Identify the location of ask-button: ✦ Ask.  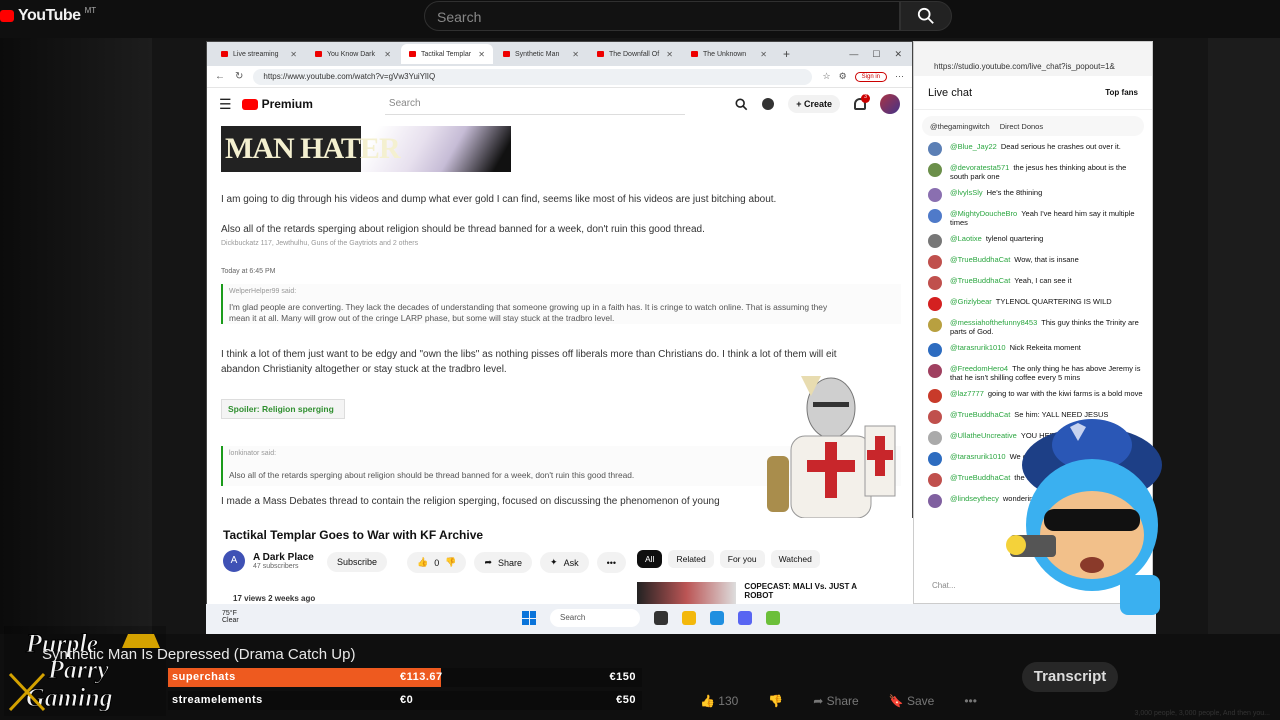
(564, 562).